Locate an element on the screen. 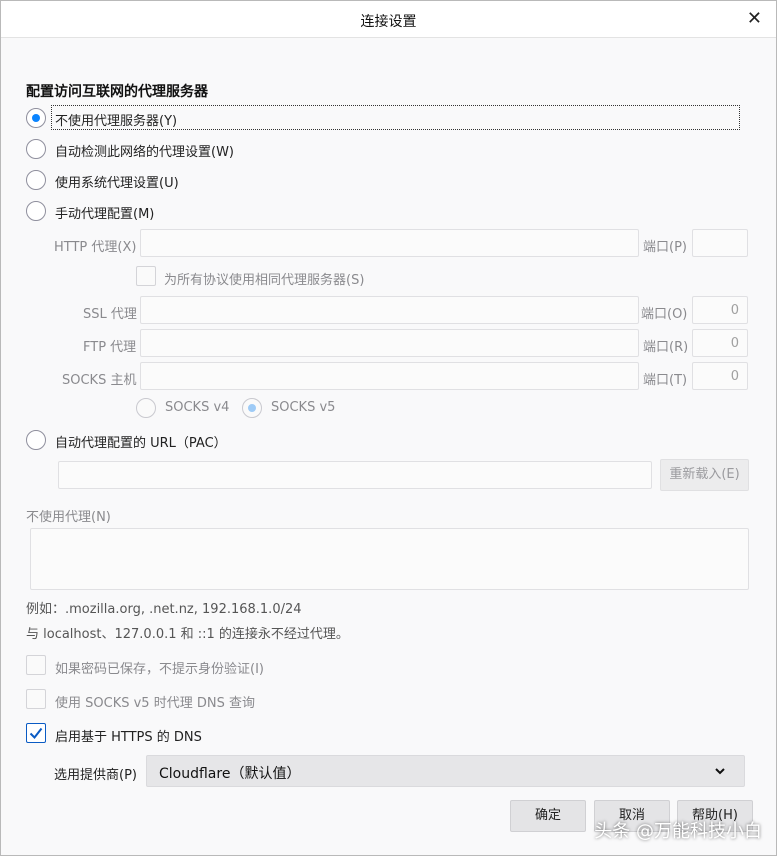 The width and height of the screenshot is (777, 856). pac-url-input is located at coordinates (355, 475).